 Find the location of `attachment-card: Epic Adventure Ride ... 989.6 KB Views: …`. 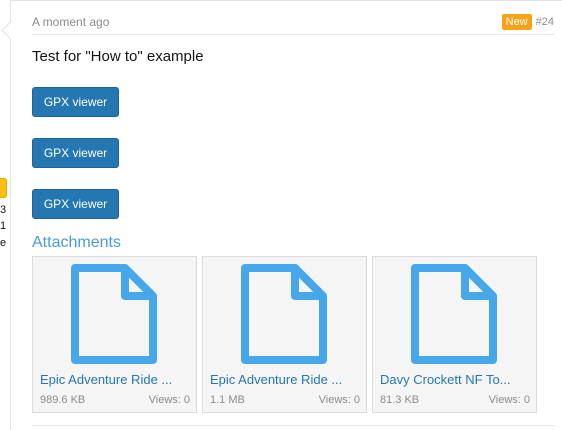

attachment-card: Epic Adventure Ride ... 989.6 KB Views: … is located at coordinates (114, 334).